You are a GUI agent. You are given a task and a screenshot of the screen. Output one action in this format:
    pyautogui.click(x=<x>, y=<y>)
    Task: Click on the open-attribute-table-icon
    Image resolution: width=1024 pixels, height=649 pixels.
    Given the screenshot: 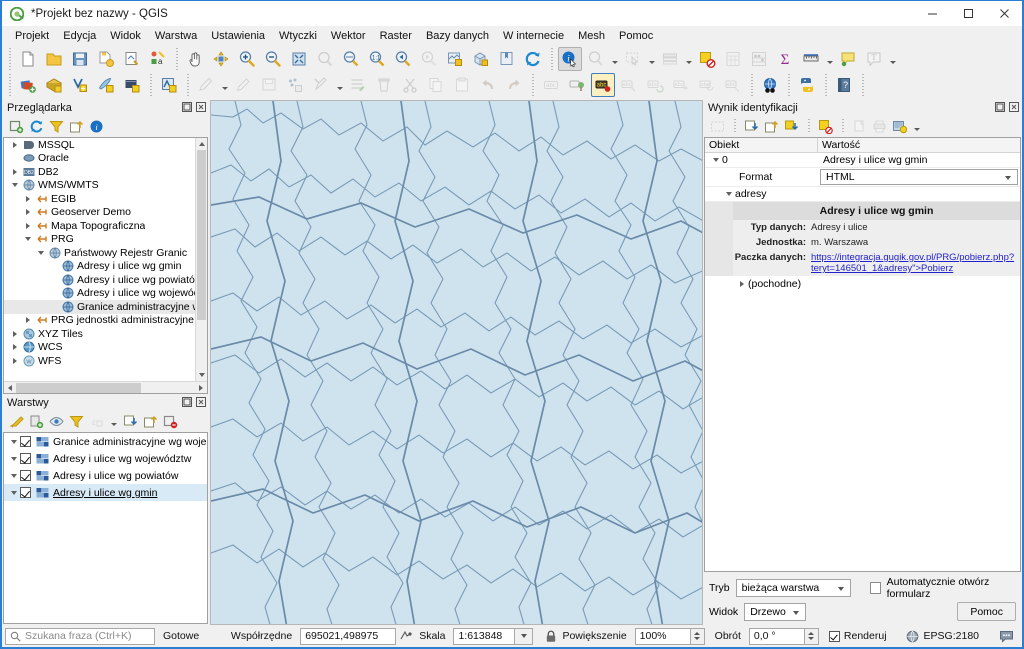 What is the action you would take?
    pyautogui.click(x=670, y=59)
    